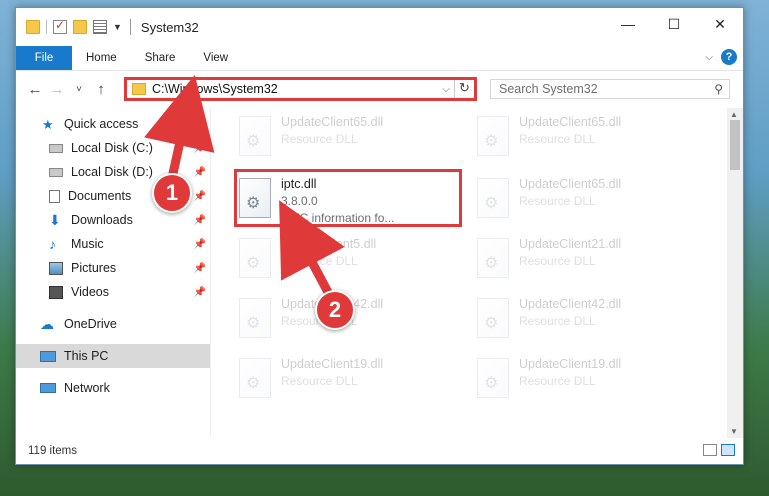  I want to click on address-path: C:\Windows\System32, so click(295, 89).